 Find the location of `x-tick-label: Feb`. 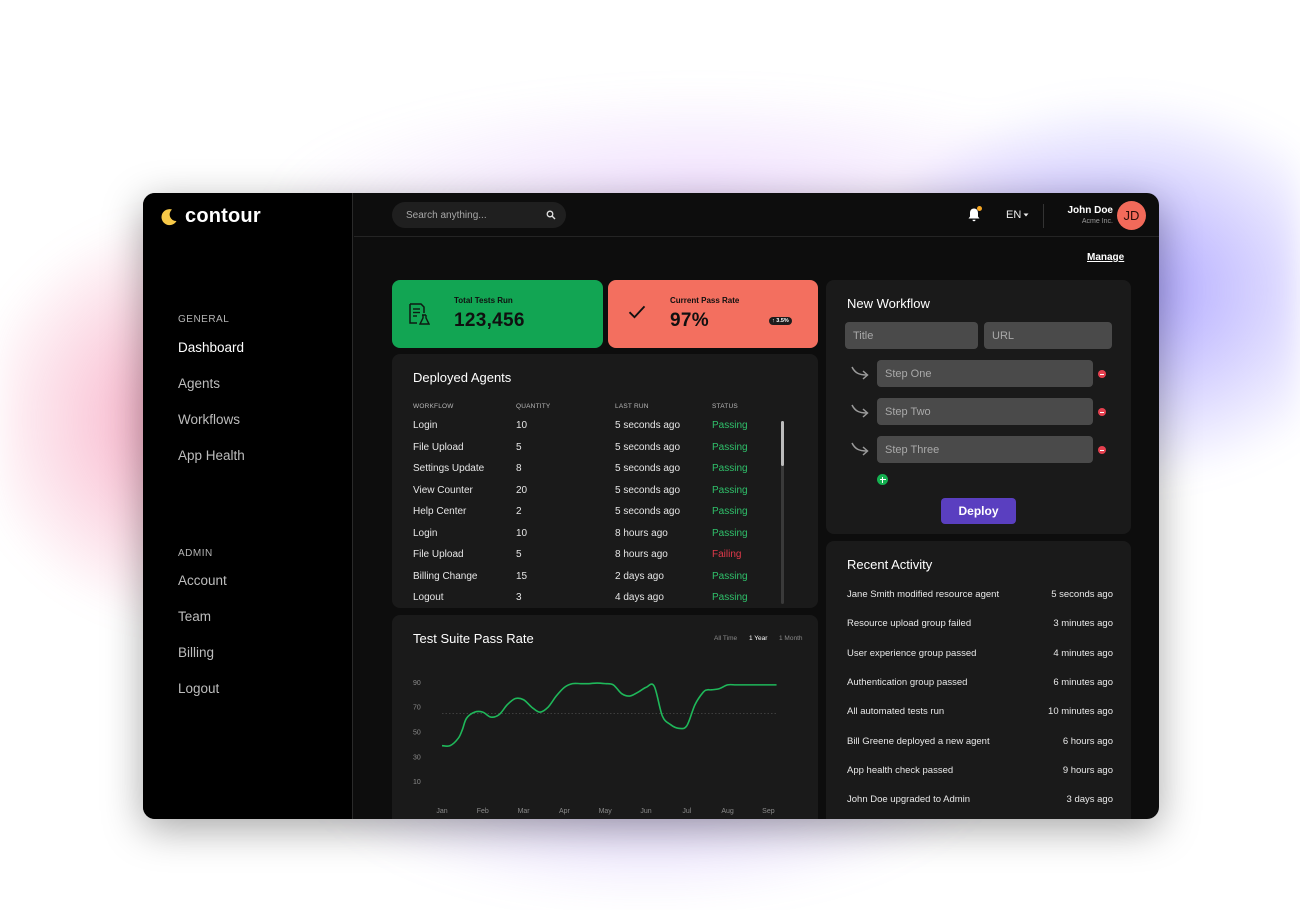

x-tick-label: Feb is located at coordinates (483, 811).